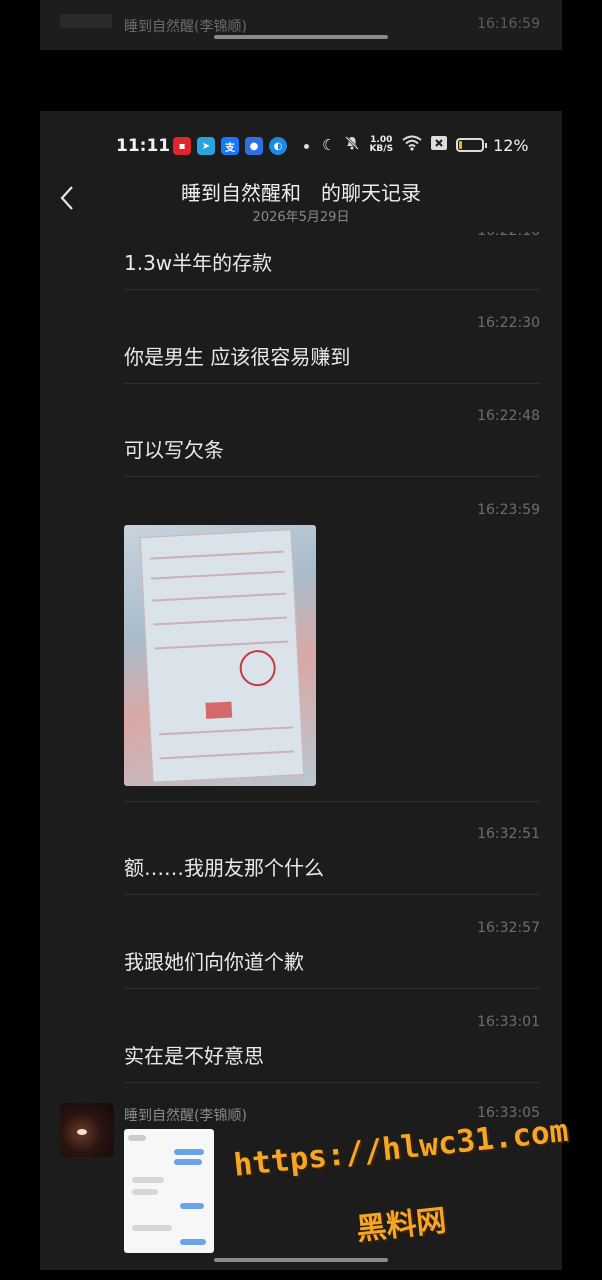 Image resolution: width=602 pixels, height=1280 pixels. I want to click on prev-sender-name: 睡到自然醒(李锦顺), so click(185, 27).